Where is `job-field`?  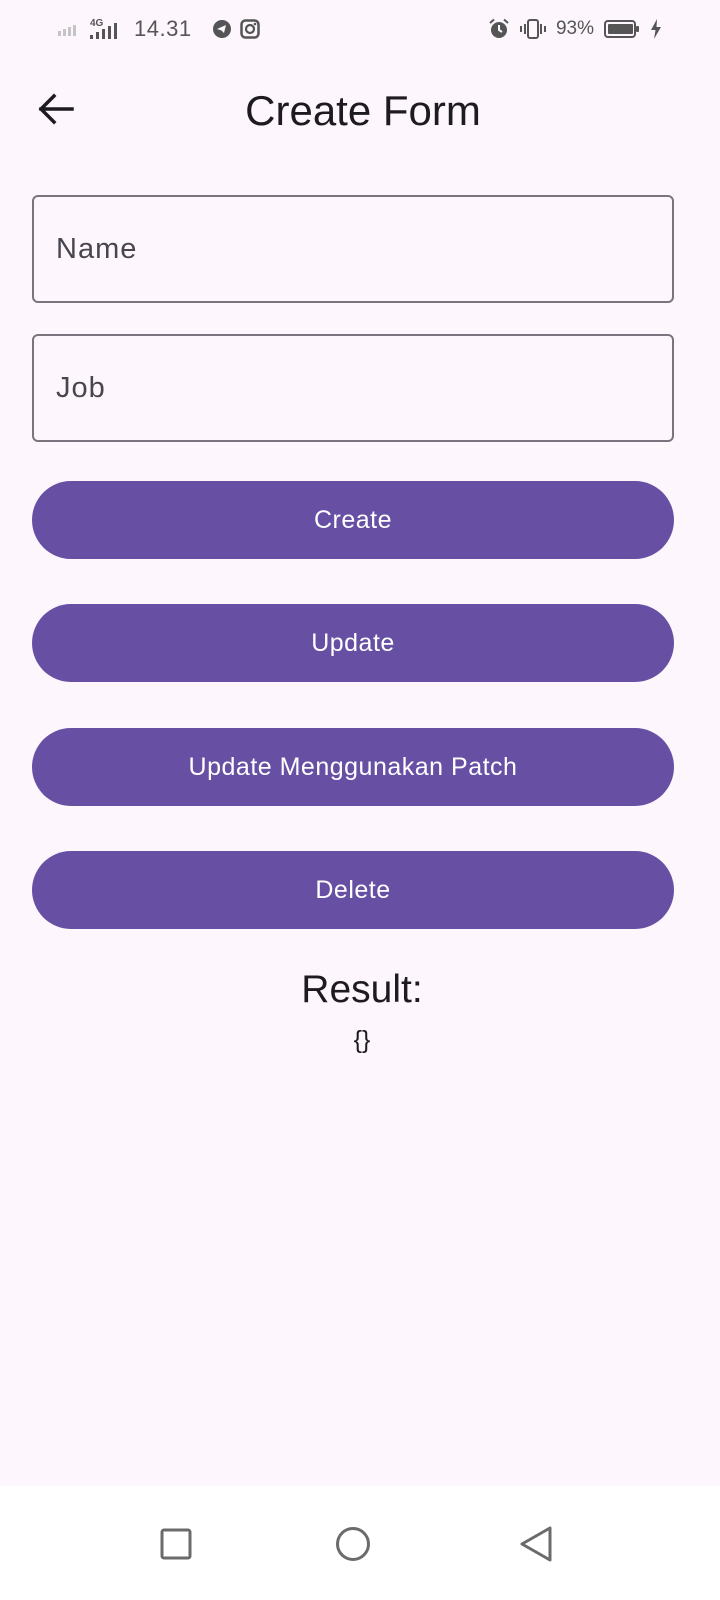
job-field is located at coordinates (353, 388).